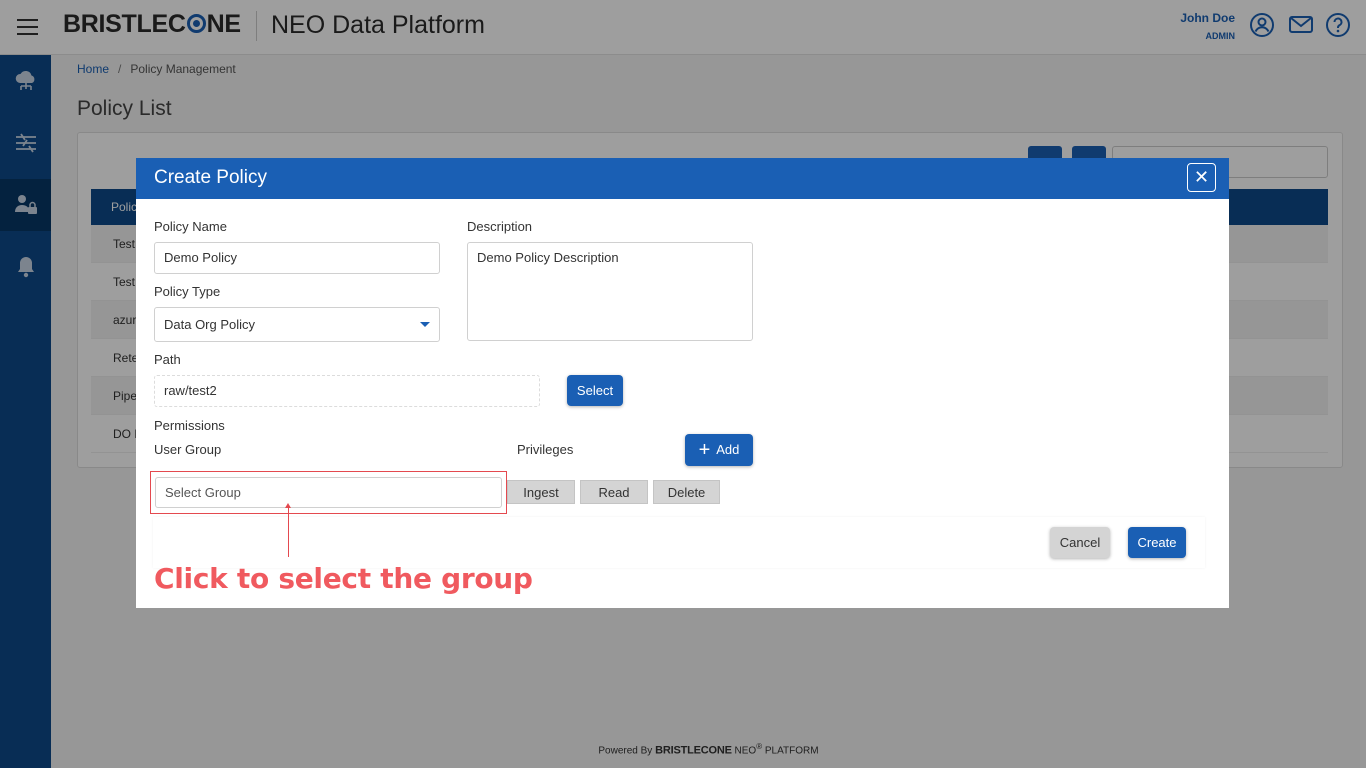 The height and width of the screenshot is (768, 1366). Describe the element at coordinates (343, 578) in the screenshot. I see `annotation-text: Click to select the group` at that location.